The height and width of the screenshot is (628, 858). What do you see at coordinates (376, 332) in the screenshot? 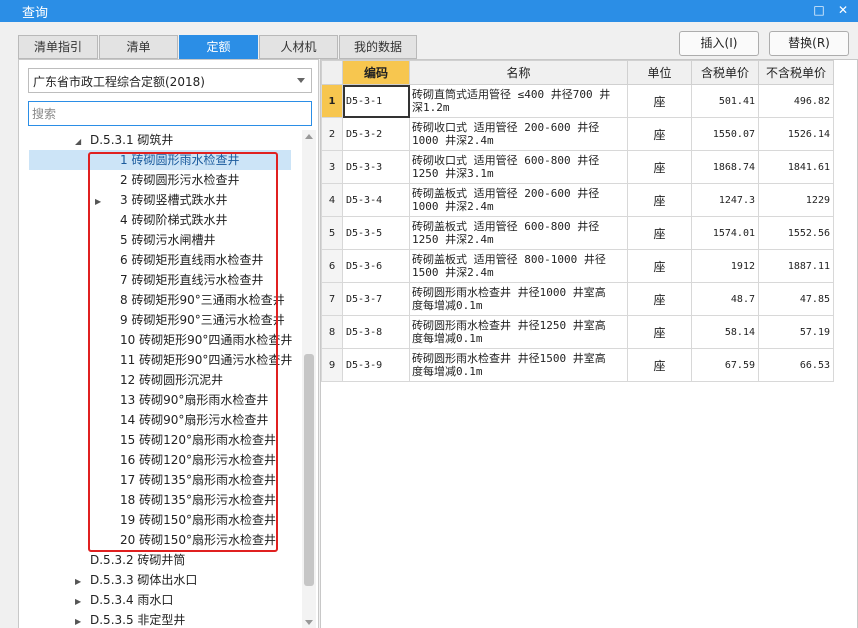
I see `row-code: D5-3-8` at bounding box center [376, 332].